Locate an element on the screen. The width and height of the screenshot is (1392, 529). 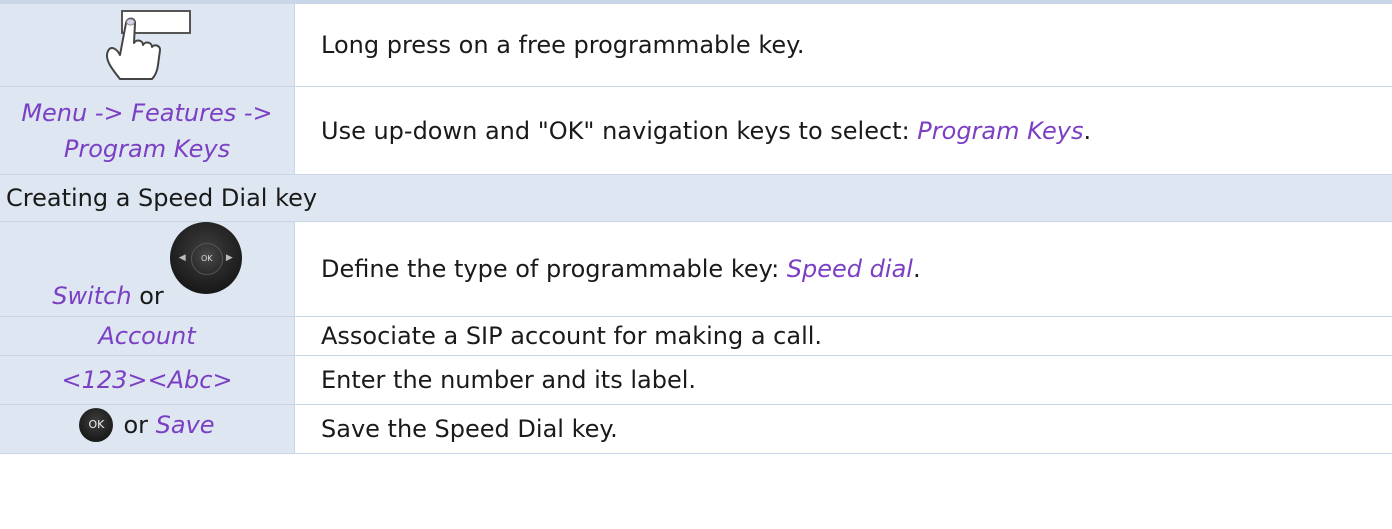
menu-text-suffix: . is located at coordinates (1087, 130).